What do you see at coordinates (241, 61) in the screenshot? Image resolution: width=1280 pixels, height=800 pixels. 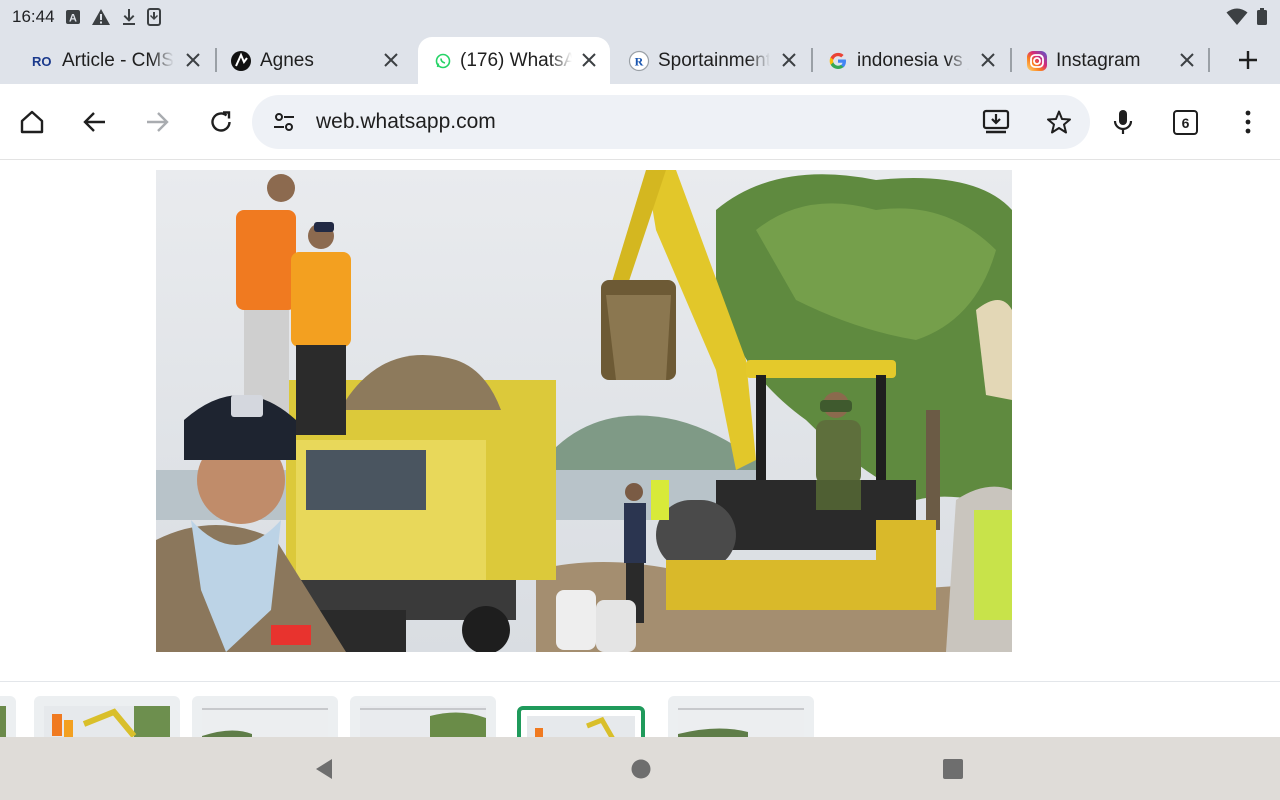 I see `agnes-logo-icon` at bounding box center [241, 61].